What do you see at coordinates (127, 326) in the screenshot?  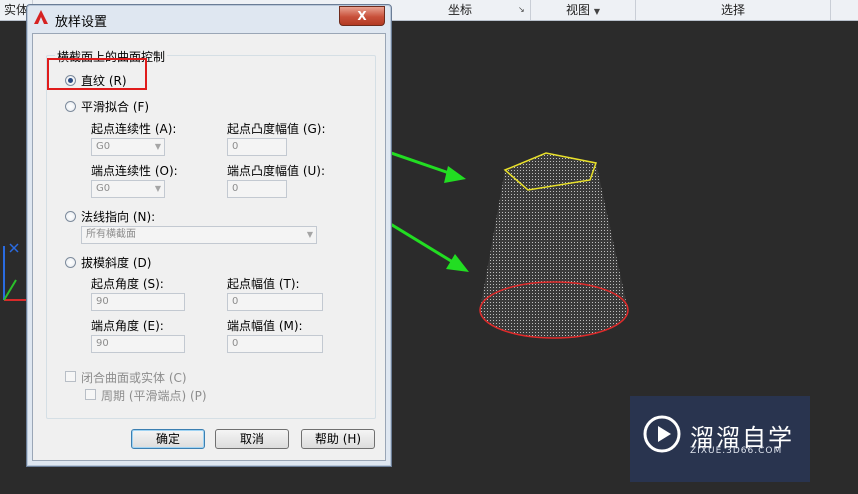 I see `end-angle-label: 端点角度 (E):` at bounding box center [127, 326].